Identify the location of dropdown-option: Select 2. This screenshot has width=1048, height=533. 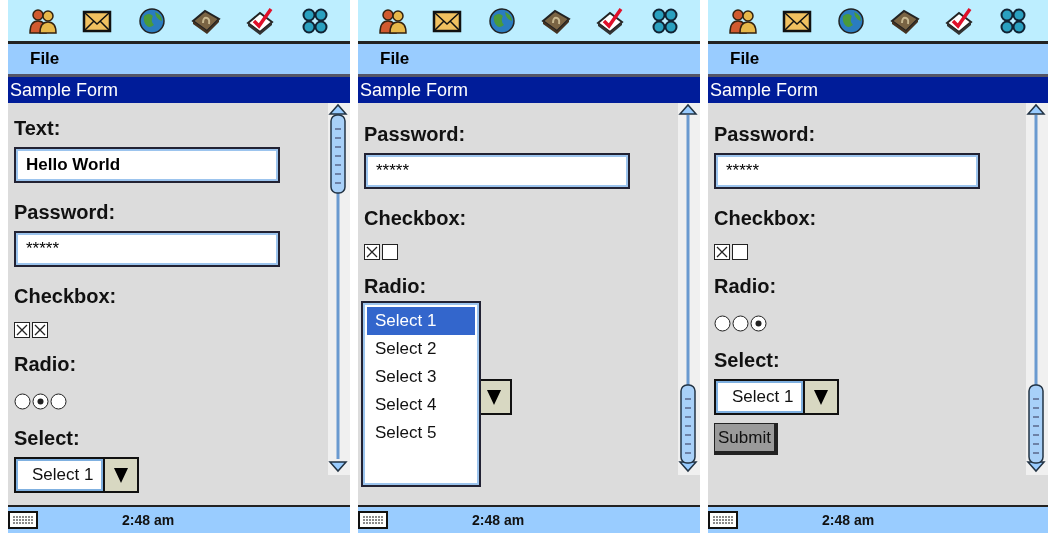
(421, 349).